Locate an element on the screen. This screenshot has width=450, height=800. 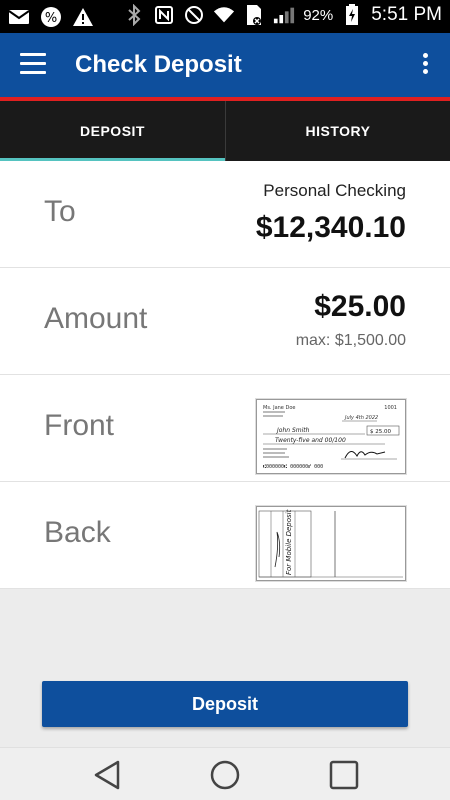
status-notifications: % is located at coordinates (51, 17).